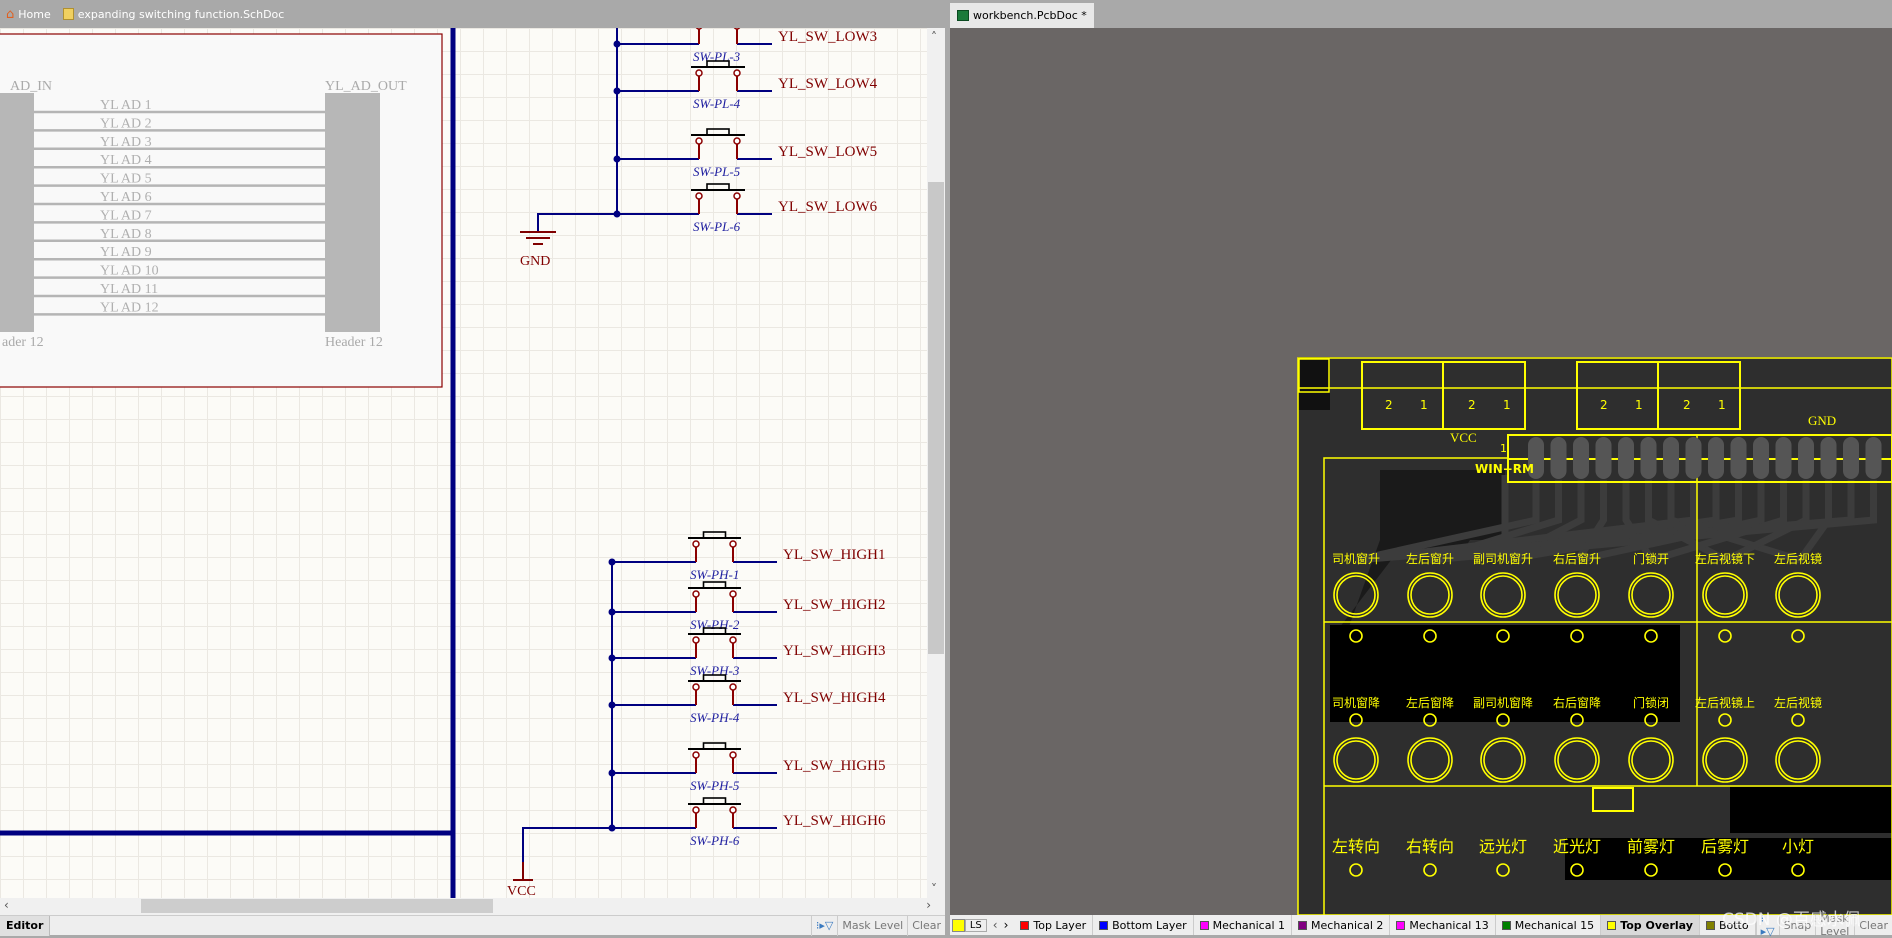 This screenshot has height=938, width=1892. I want to click on schematic-doc-icon, so click(68, 14).